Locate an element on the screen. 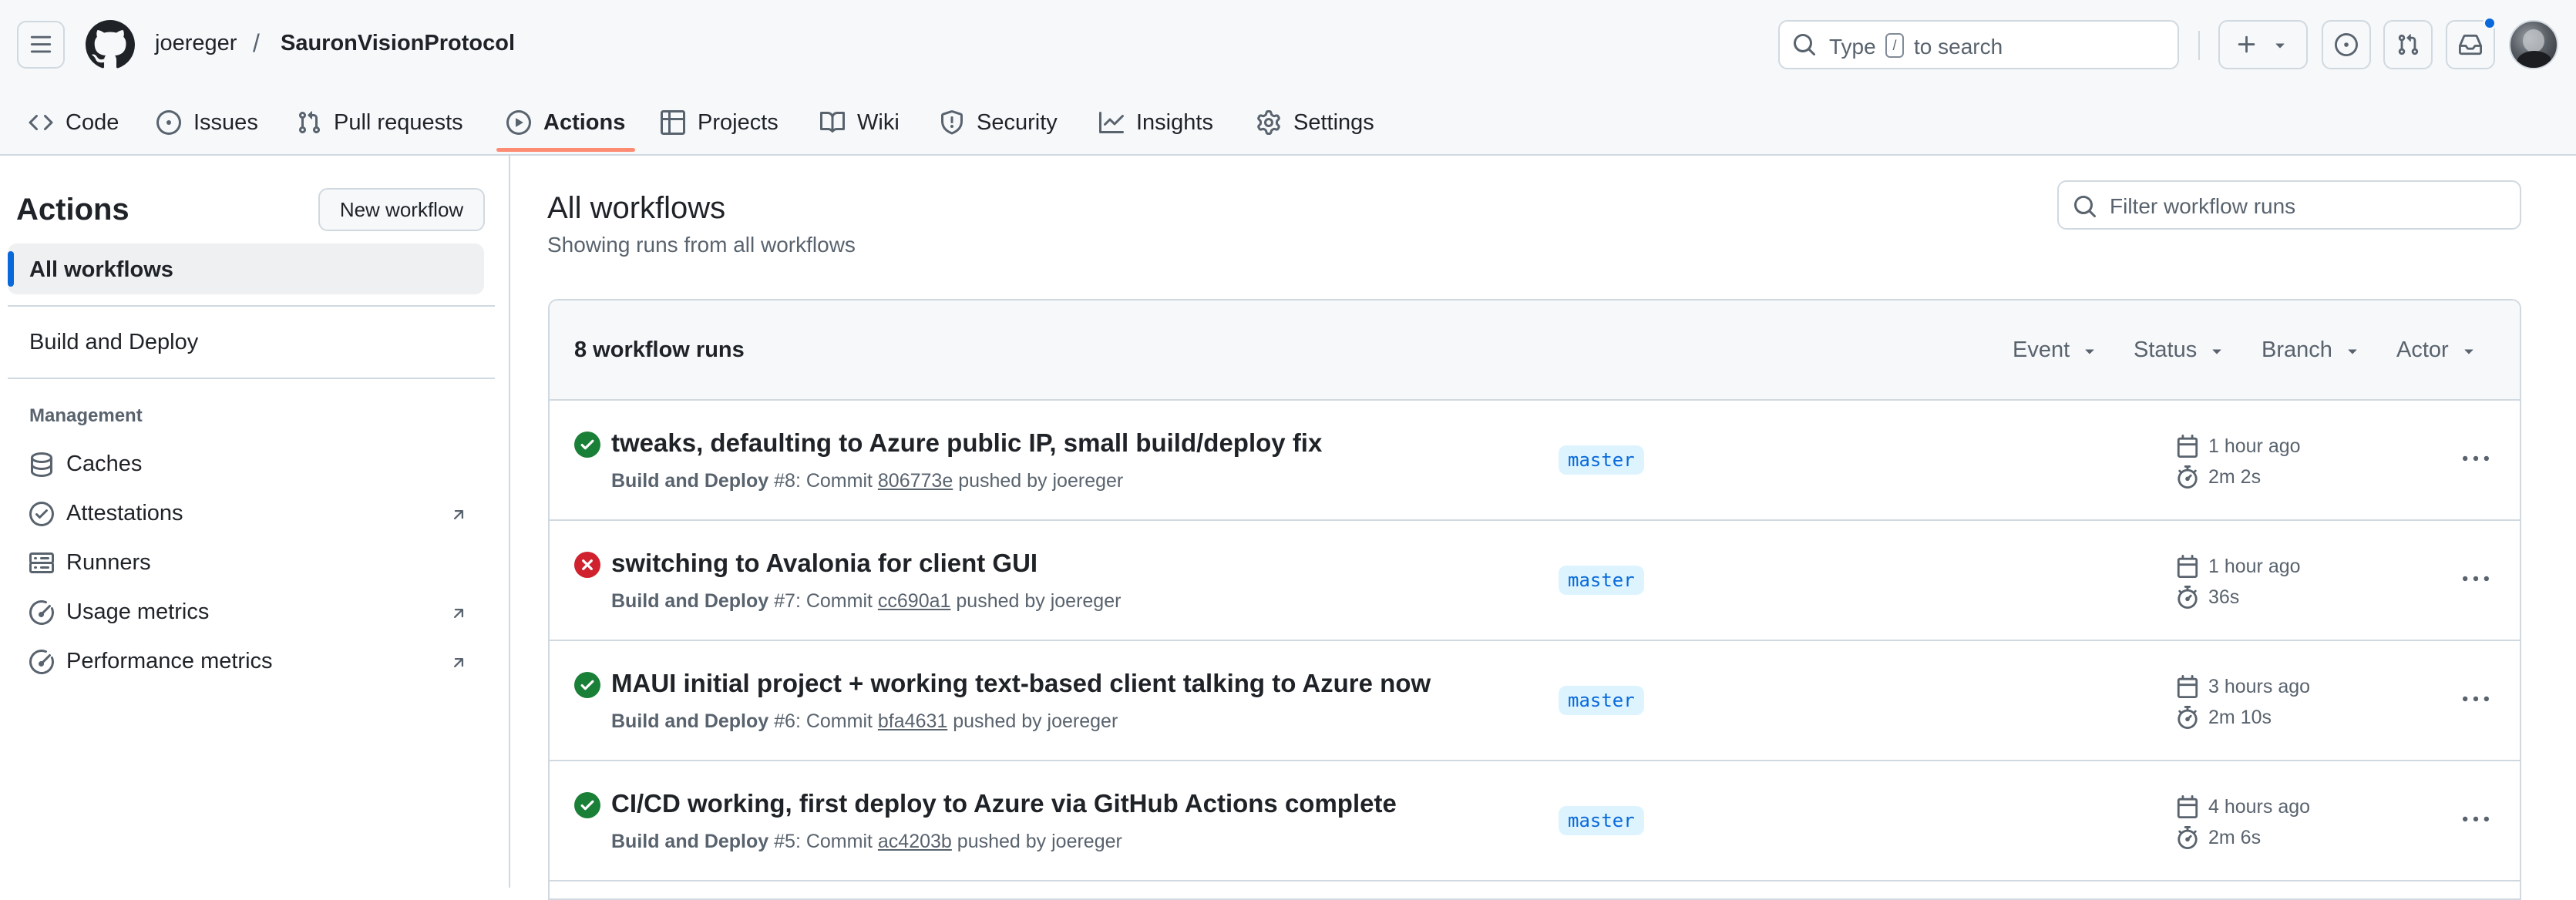 The width and height of the screenshot is (2576, 900). run-timestamp: 1 hour ago is located at coordinates (2238, 566).